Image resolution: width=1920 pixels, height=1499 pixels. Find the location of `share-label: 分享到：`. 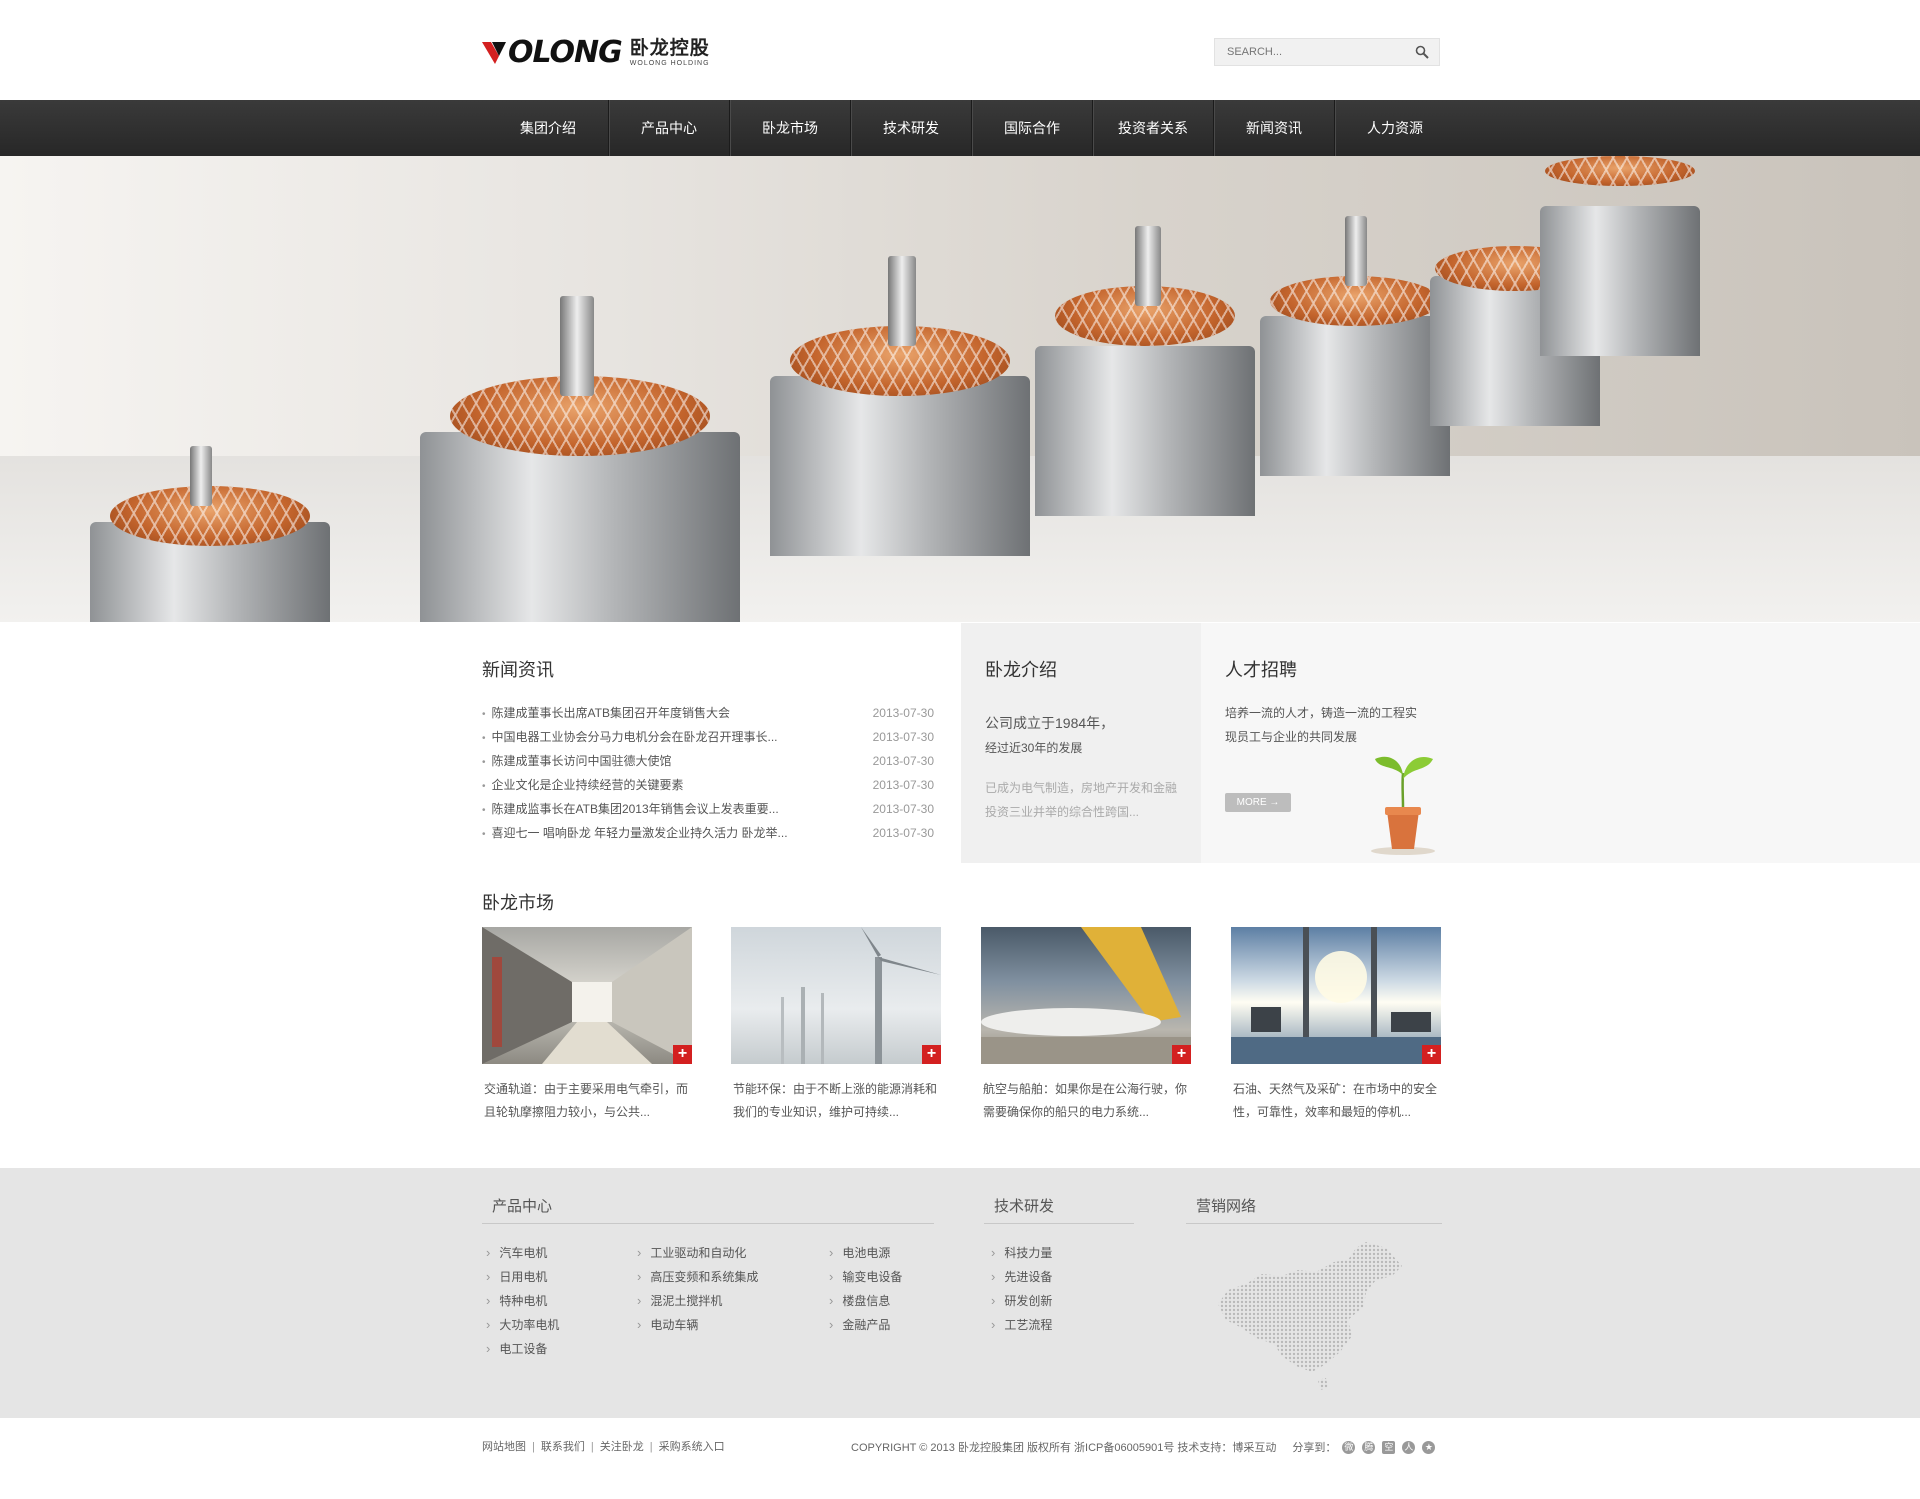

share-label: 分享到： is located at coordinates (1314, 1448).